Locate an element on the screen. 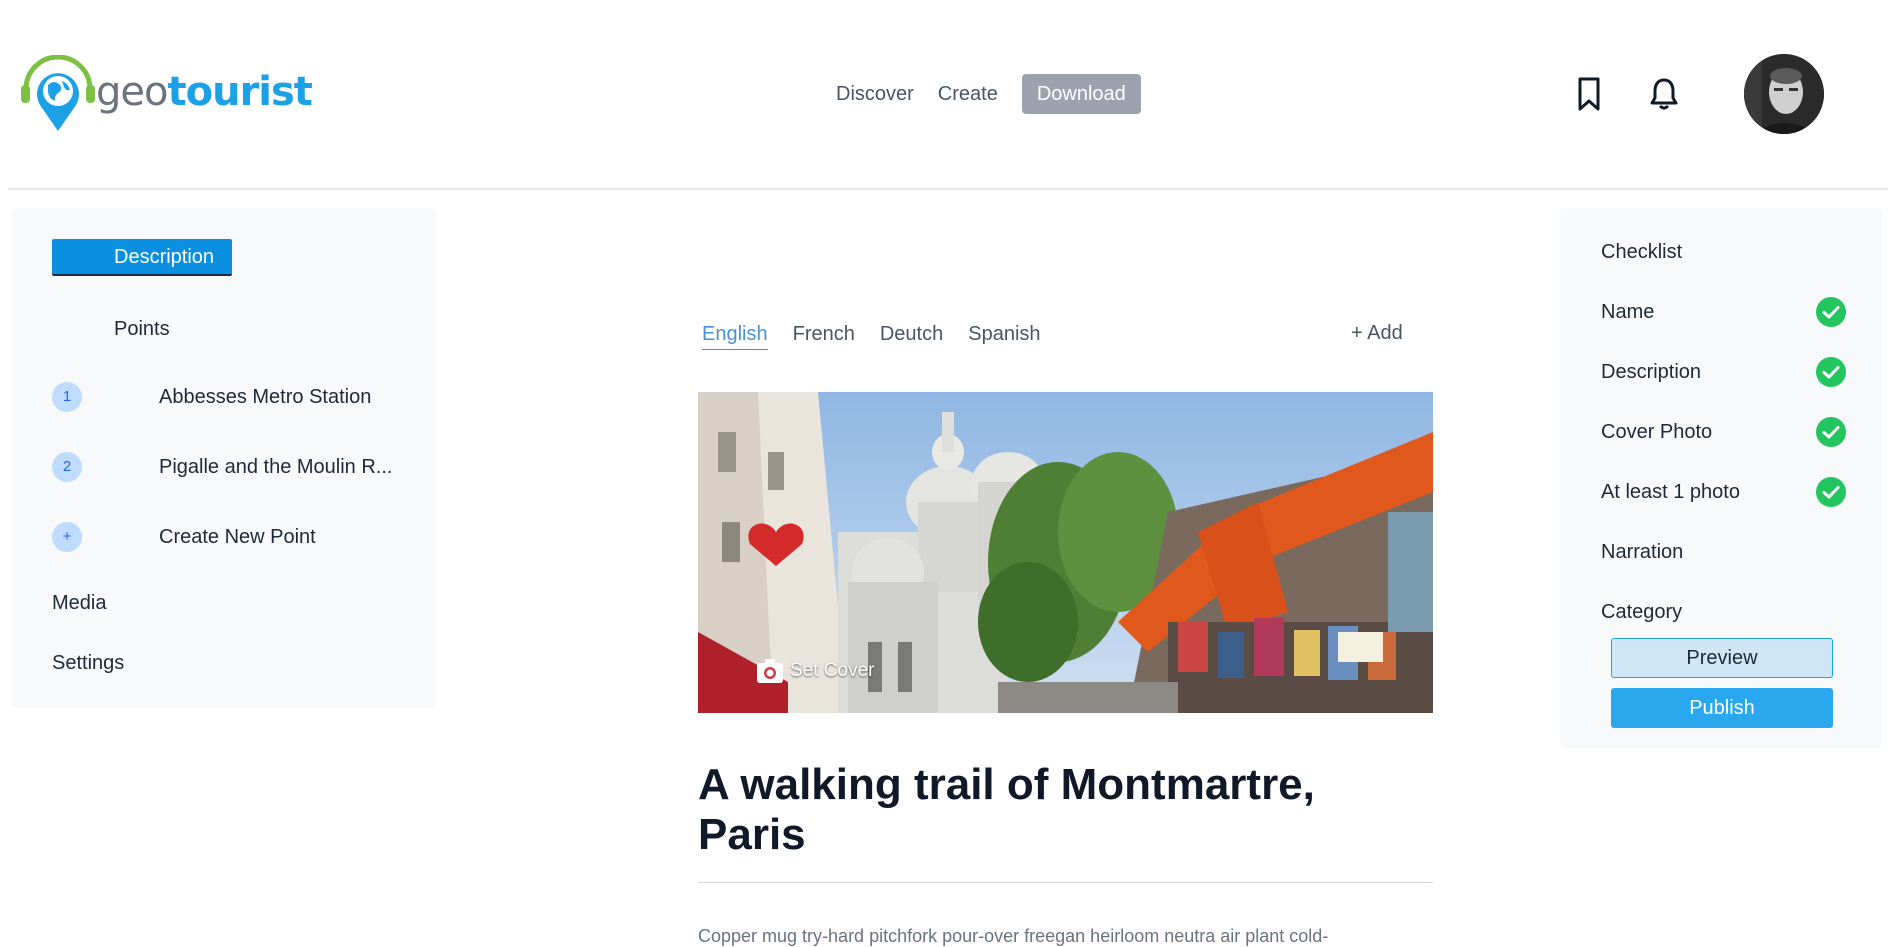 The image size is (1895, 947). geotourist-logo: geotourist is located at coordinates (175, 95).